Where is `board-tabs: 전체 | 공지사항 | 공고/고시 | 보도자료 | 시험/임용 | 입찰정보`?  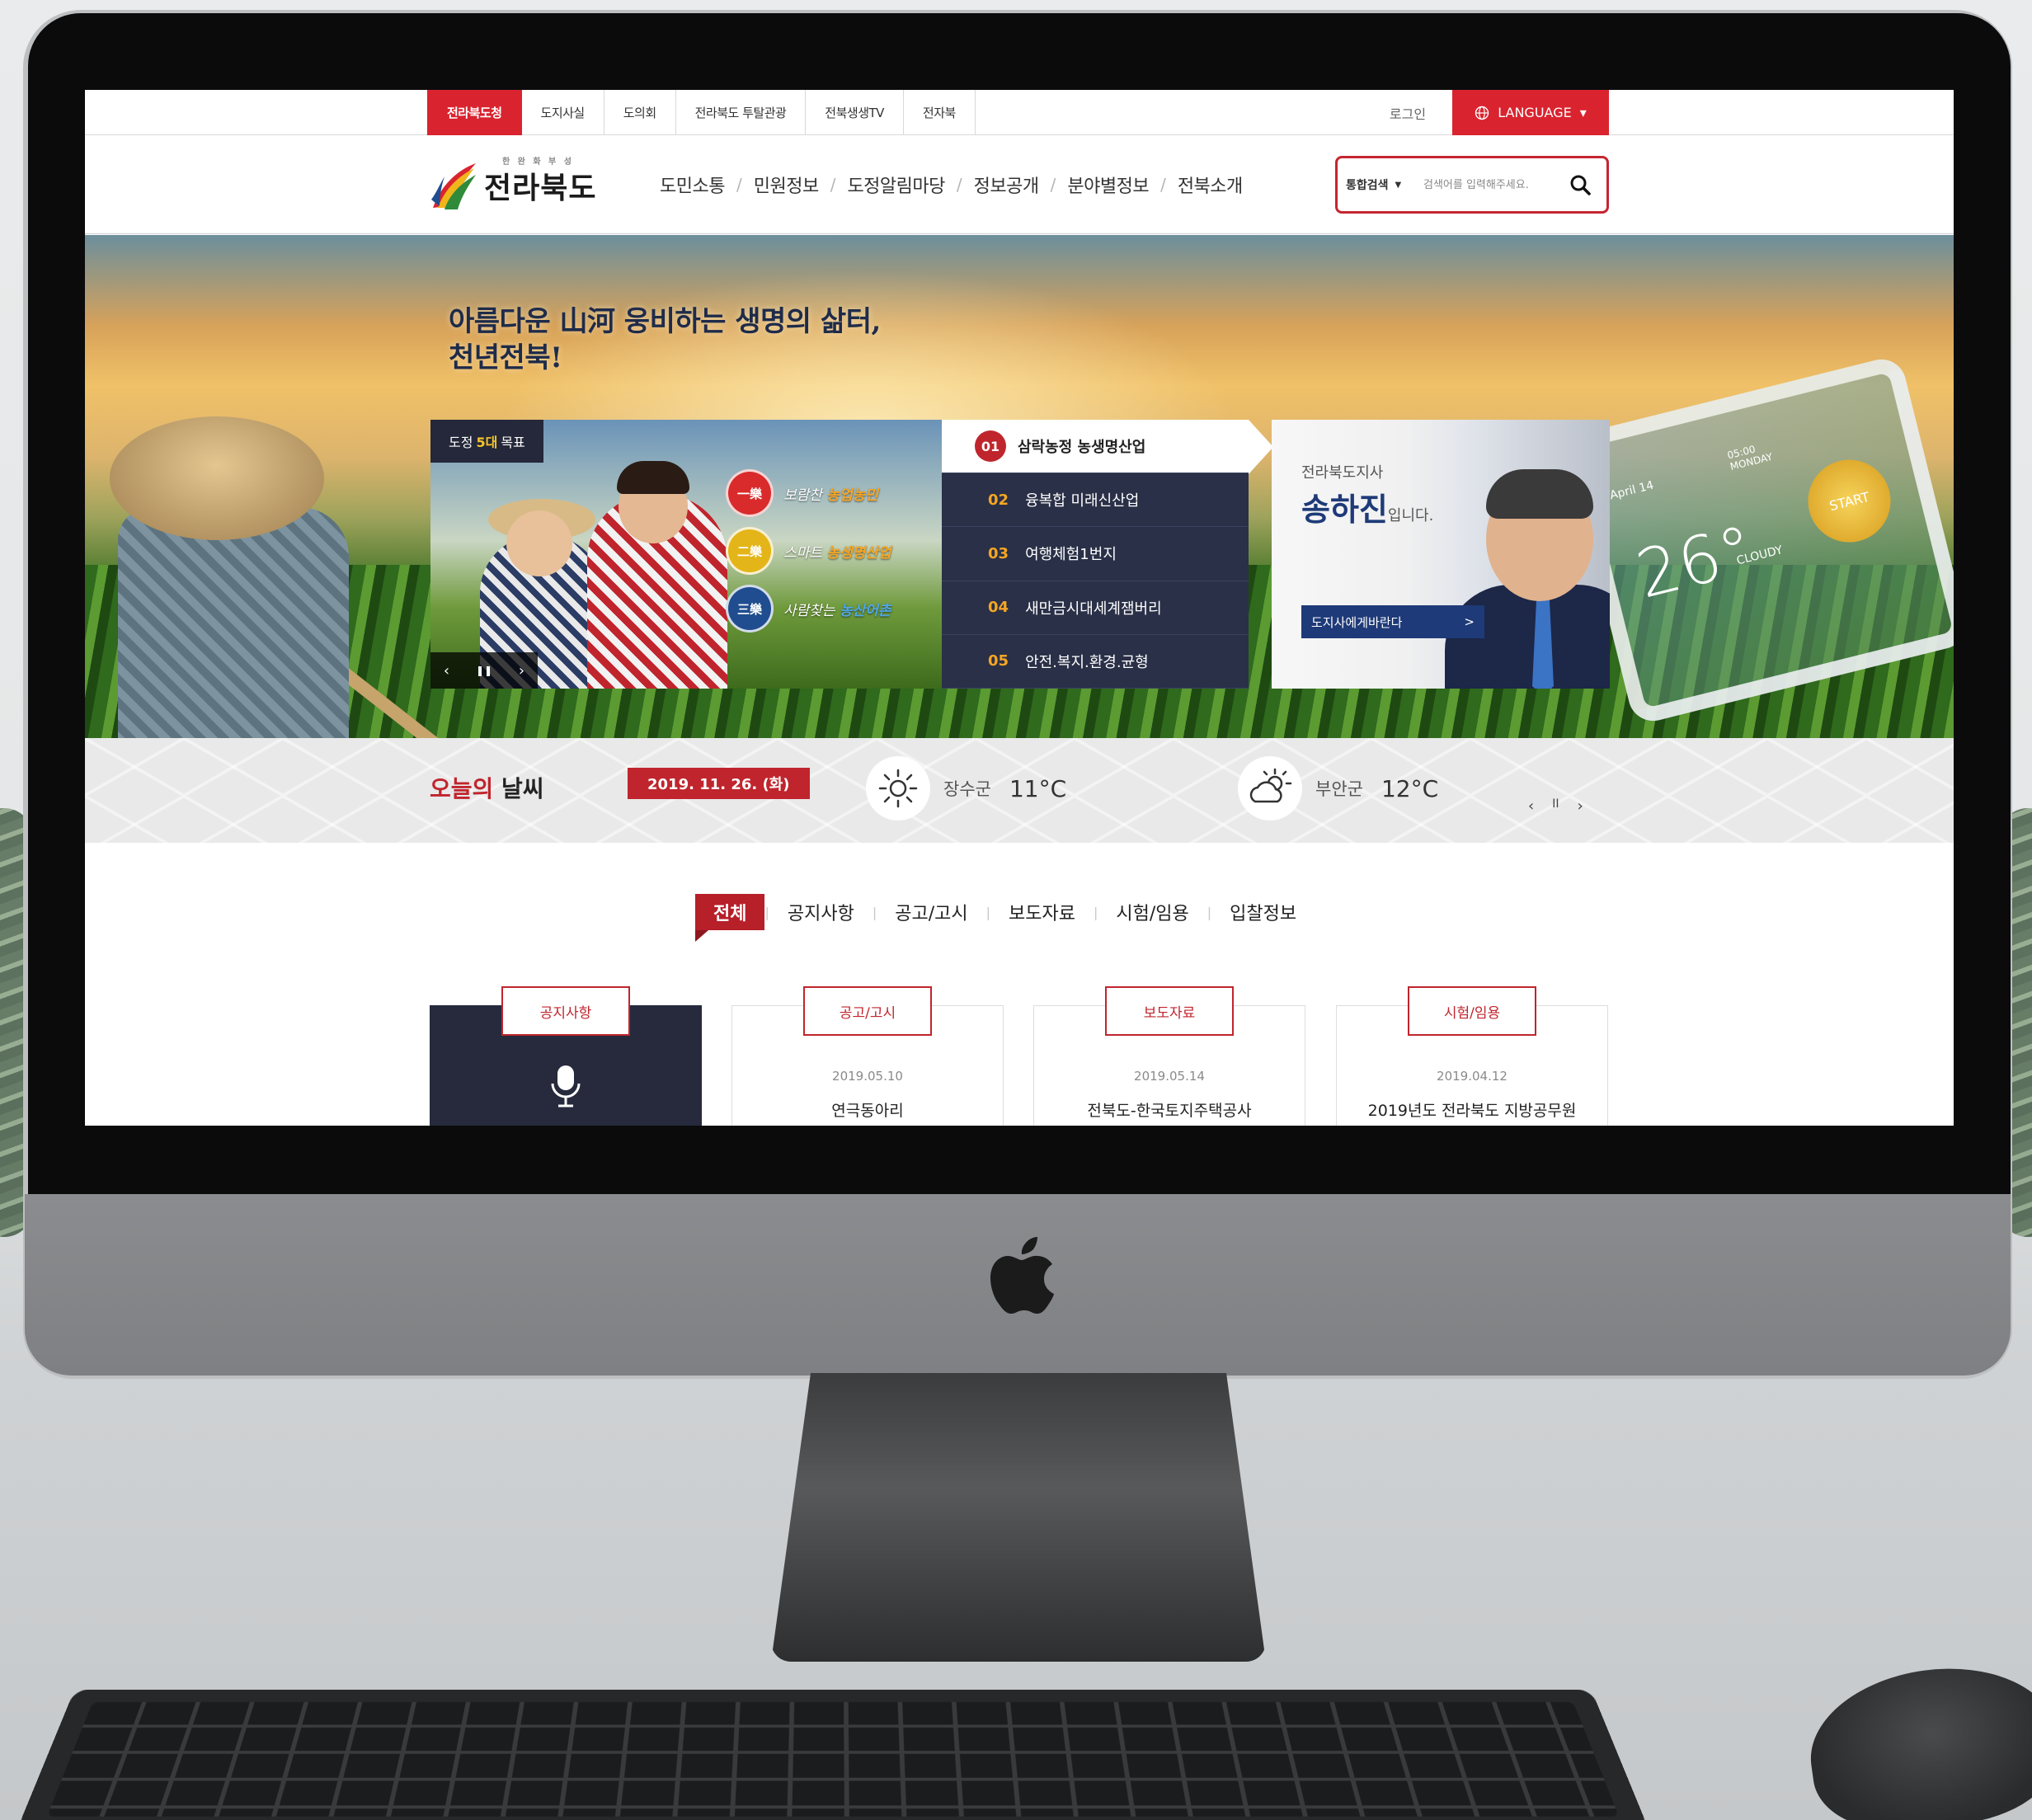
board-tabs: 전체 | 공지사항 | 공고/고시 | 보도자료 | 시험/임용 | 입찰정보 is located at coordinates (1005, 918).